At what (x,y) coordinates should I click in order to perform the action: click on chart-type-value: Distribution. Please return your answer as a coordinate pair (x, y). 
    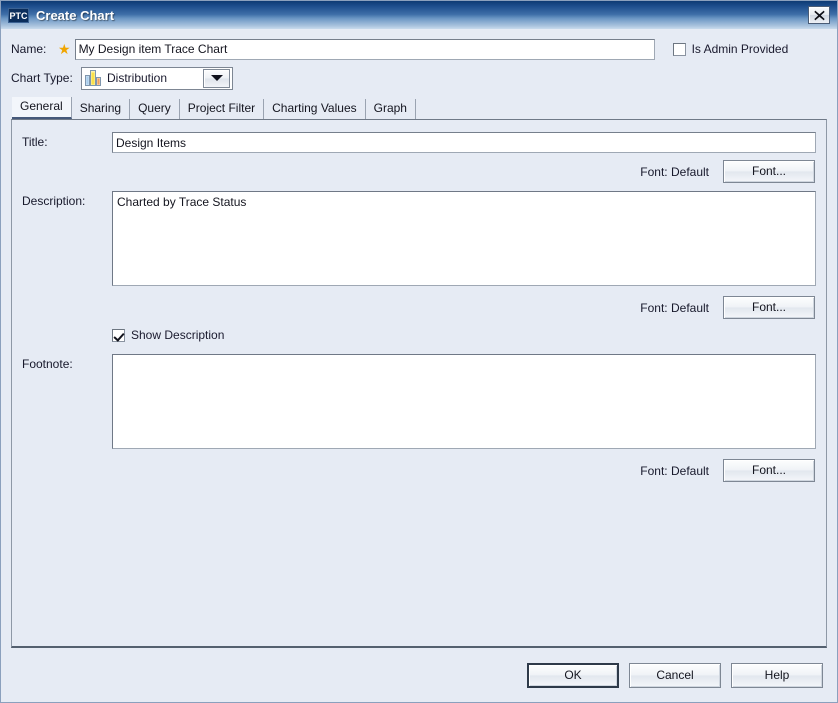
    Looking at the image, I should click on (137, 78).